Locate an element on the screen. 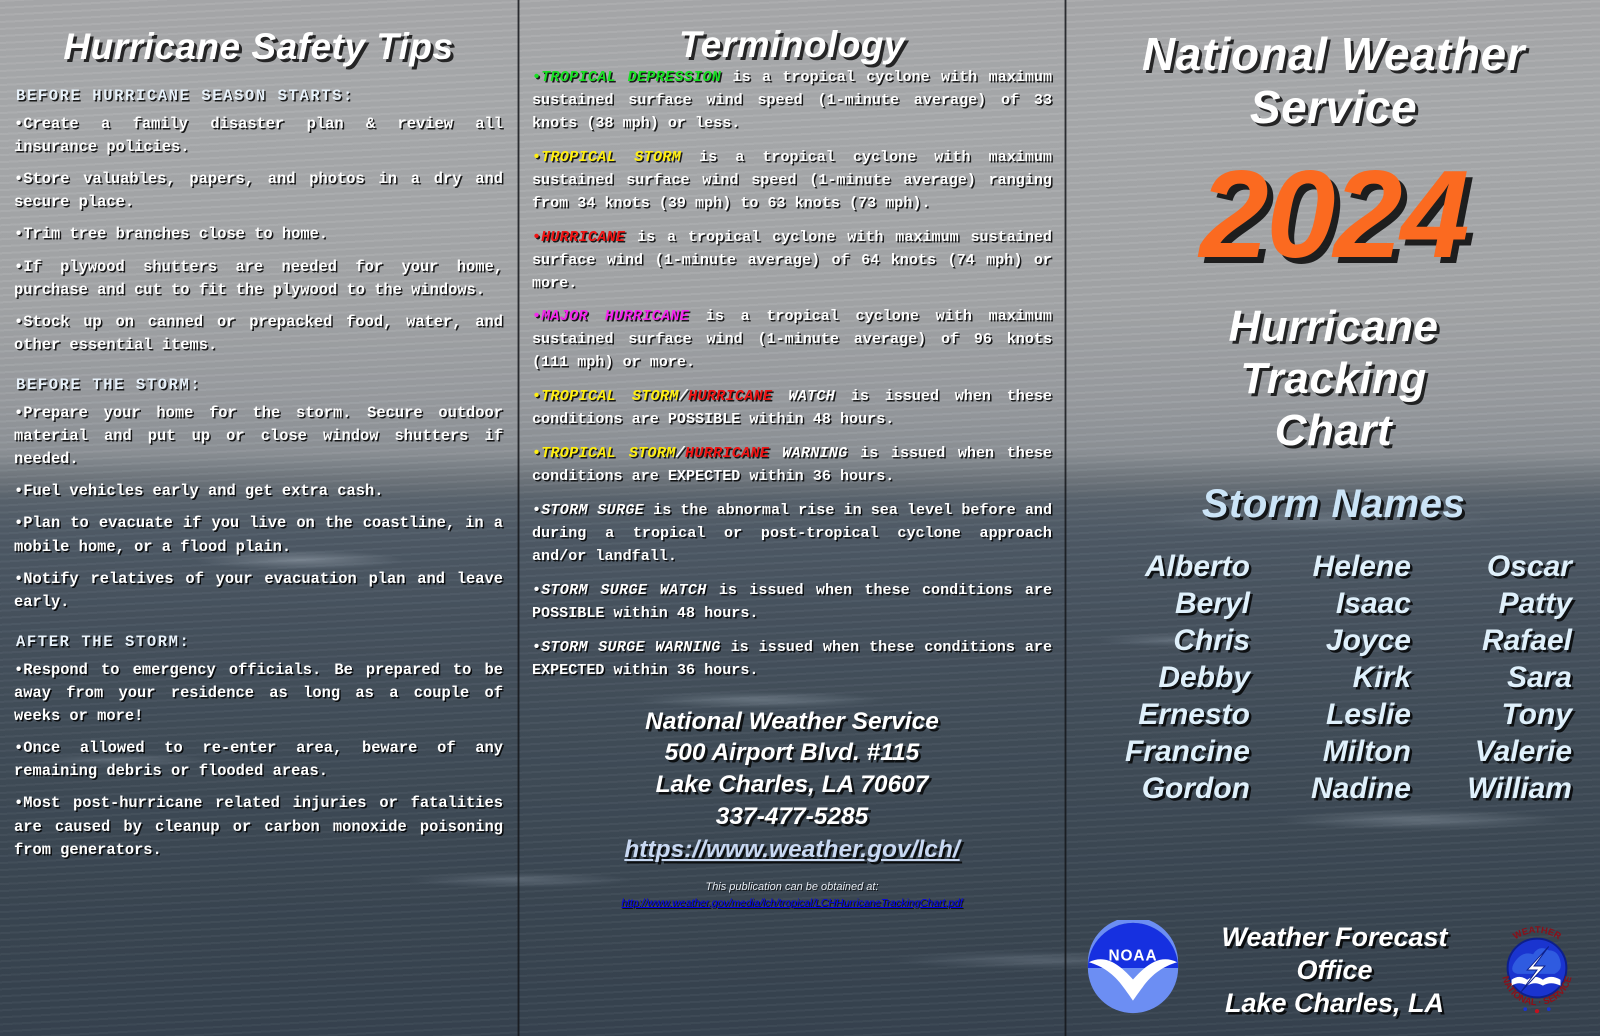 This screenshot has width=1600, height=1036. address-street: 500 Airport Blvd. #115 is located at coordinates (792, 753).